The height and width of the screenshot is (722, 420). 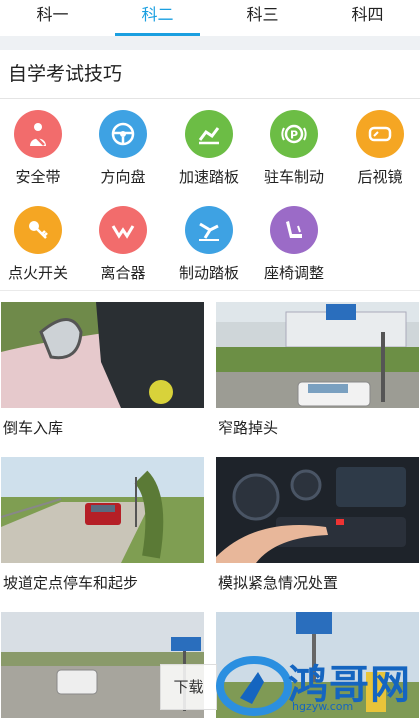 I want to click on icon-item-clutch: 离合器, so click(x=123, y=244).